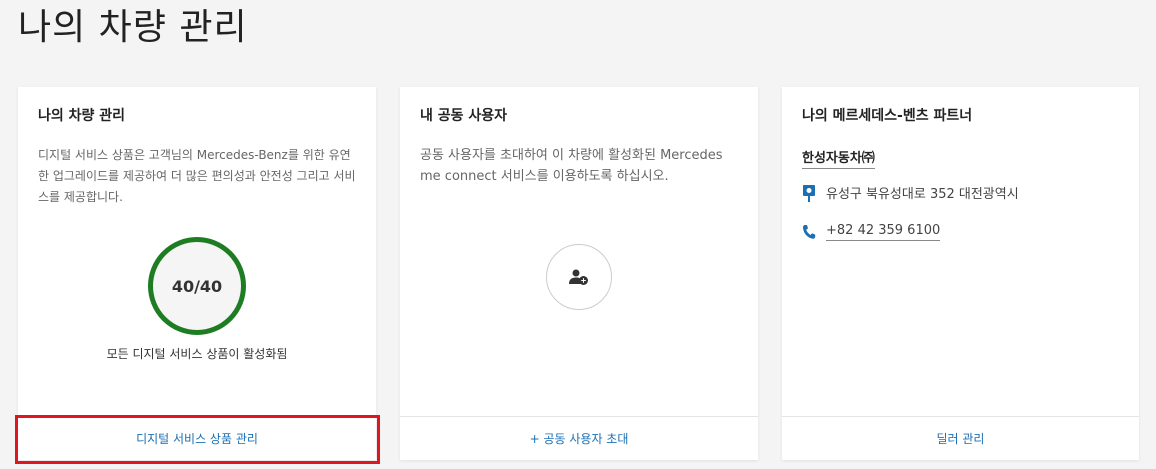 The height and width of the screenshot is (469, 1156). I want to click on card-title: 나의 차량 관리, so click(82, 116).